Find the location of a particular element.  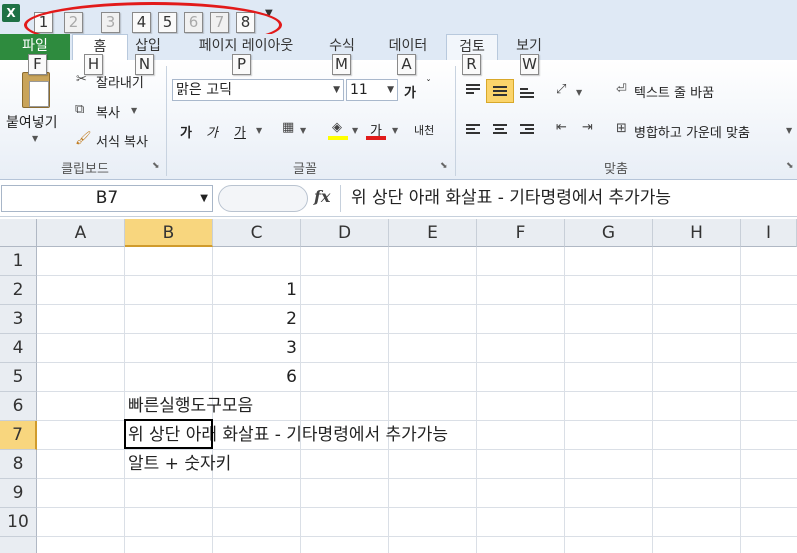

font-name-dropdown-icon: ▼ is located at coordinates (336, 90).